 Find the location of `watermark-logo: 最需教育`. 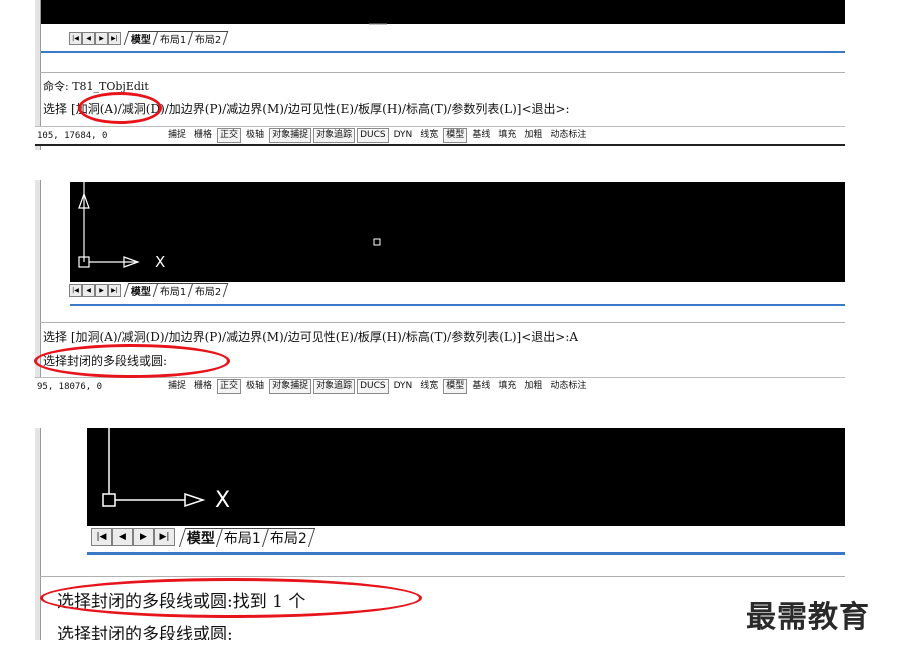

watermark-logo: 最需教育 is located at coordinates (808, 617).